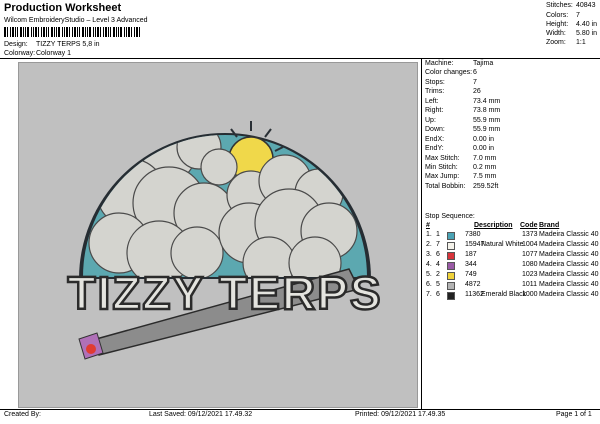 This screenshot has width=600, height=424. I want to click on detail-label: Machine:, so click(439, 63).